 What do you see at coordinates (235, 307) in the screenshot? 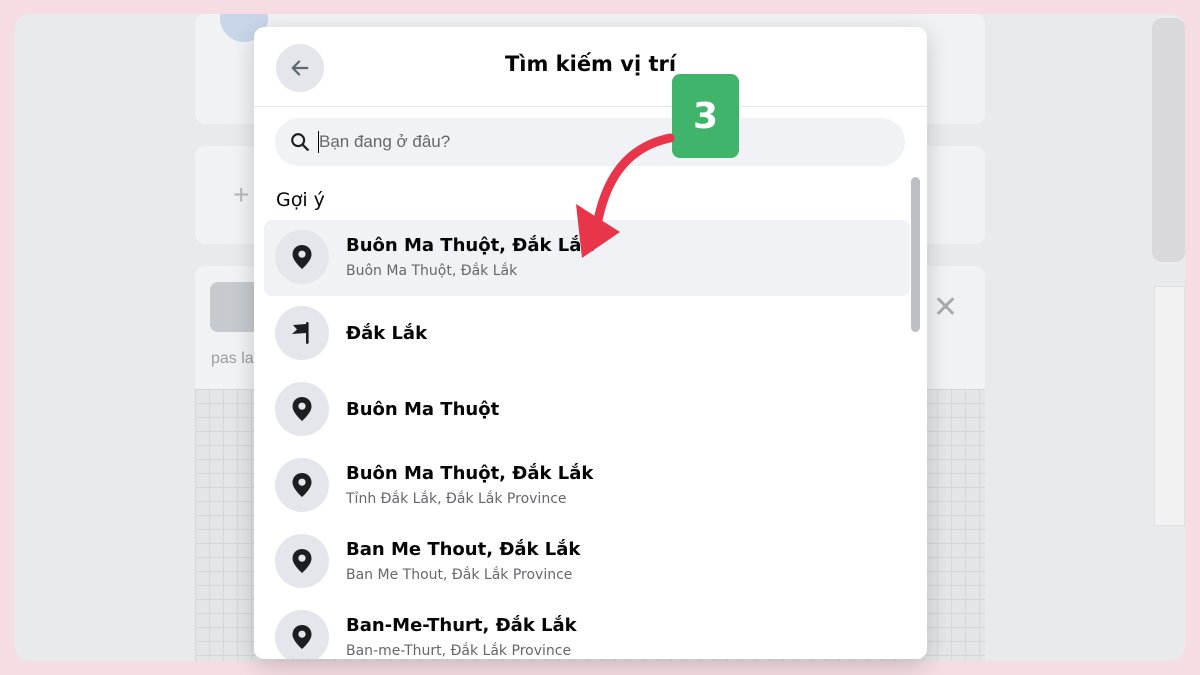
I see `bg-post-avatar` at bounding box center [235, 307].